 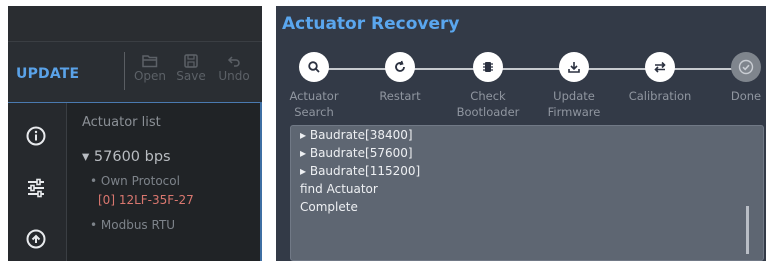 I want to click on log-line: Complete, so click(x=329, y=207).